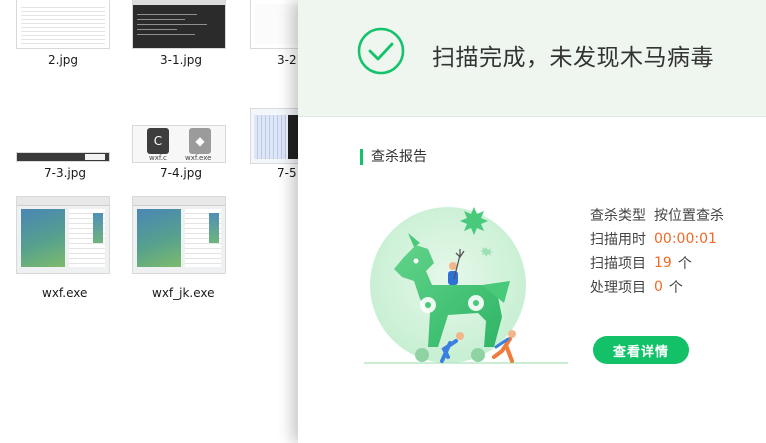 This screenshot has height=443, width=766. What do you see at coordinates (181, 173) in the screenshot?
I see `file-name: 7-4.jpg` at bounding box center [181, 173].